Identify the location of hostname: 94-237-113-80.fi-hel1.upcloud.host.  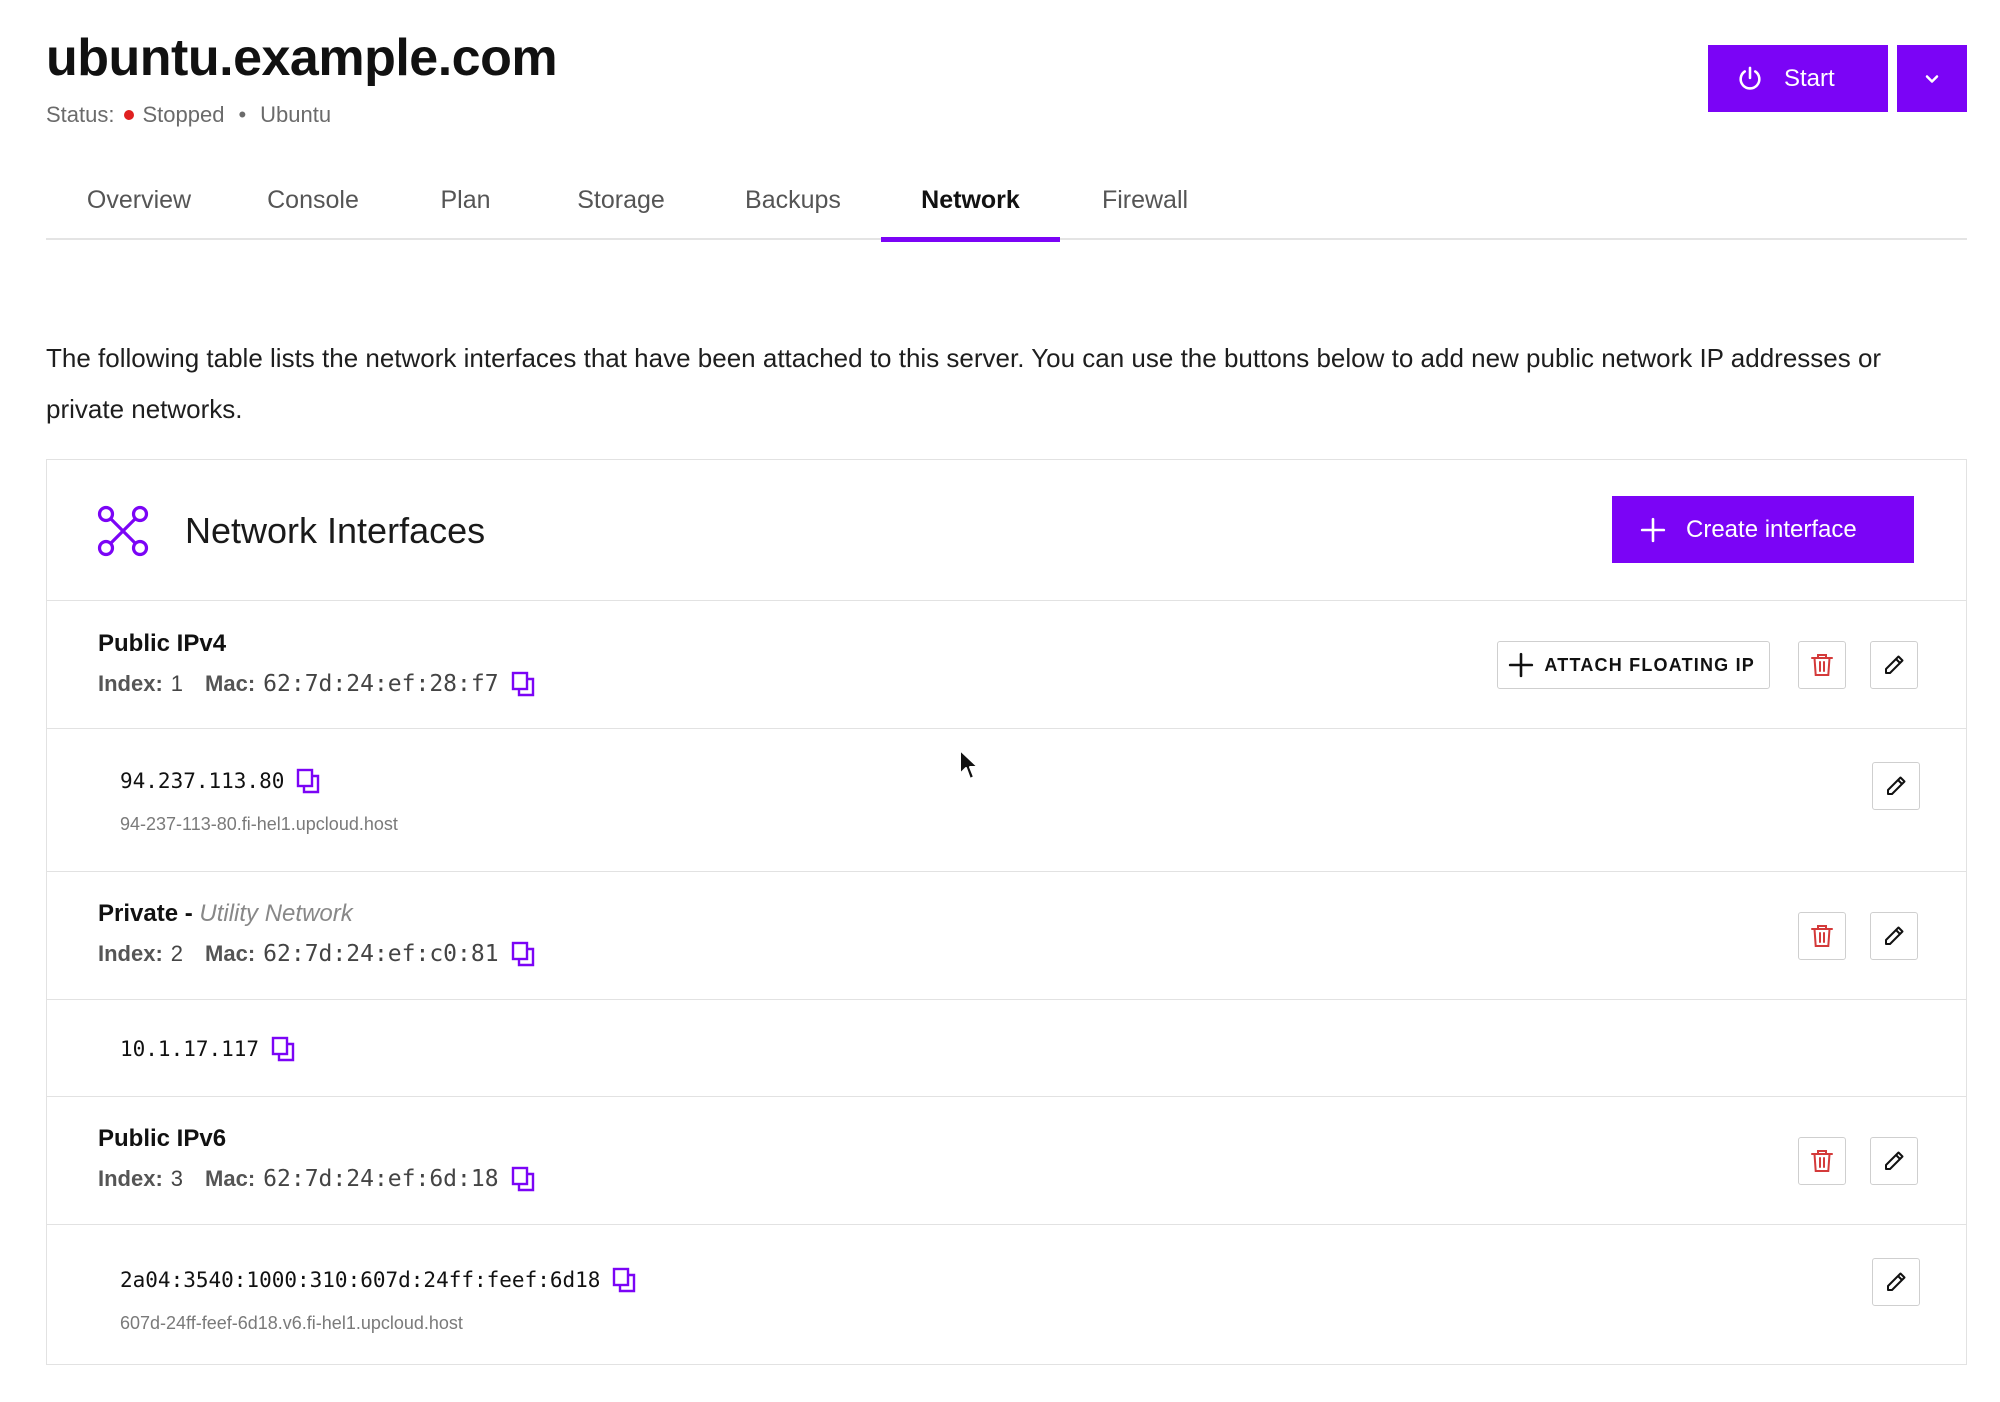
(259, 824).